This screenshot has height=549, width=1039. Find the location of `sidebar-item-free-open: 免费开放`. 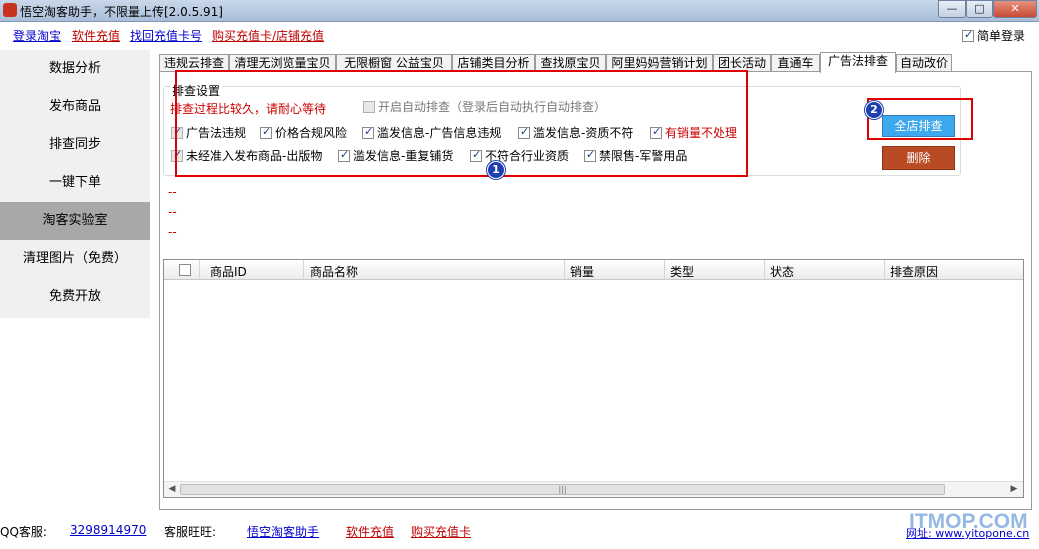

sidebar-item-free-open: 免费开放 is located at coordinates (75, 297).